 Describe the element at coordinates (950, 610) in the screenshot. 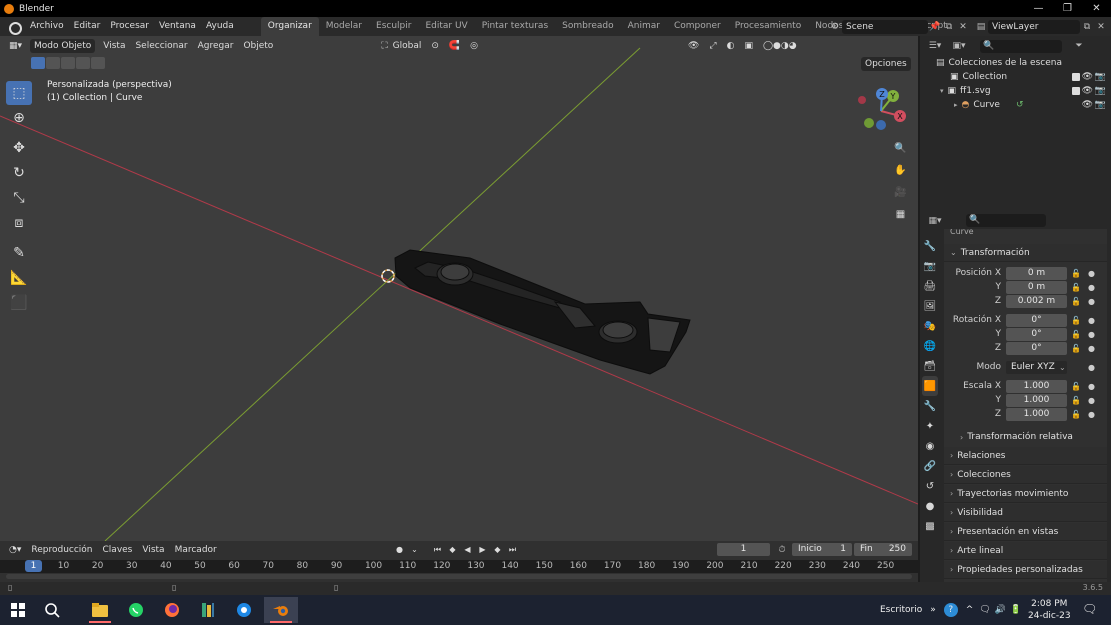

I see `help-icon: ?` at that location.